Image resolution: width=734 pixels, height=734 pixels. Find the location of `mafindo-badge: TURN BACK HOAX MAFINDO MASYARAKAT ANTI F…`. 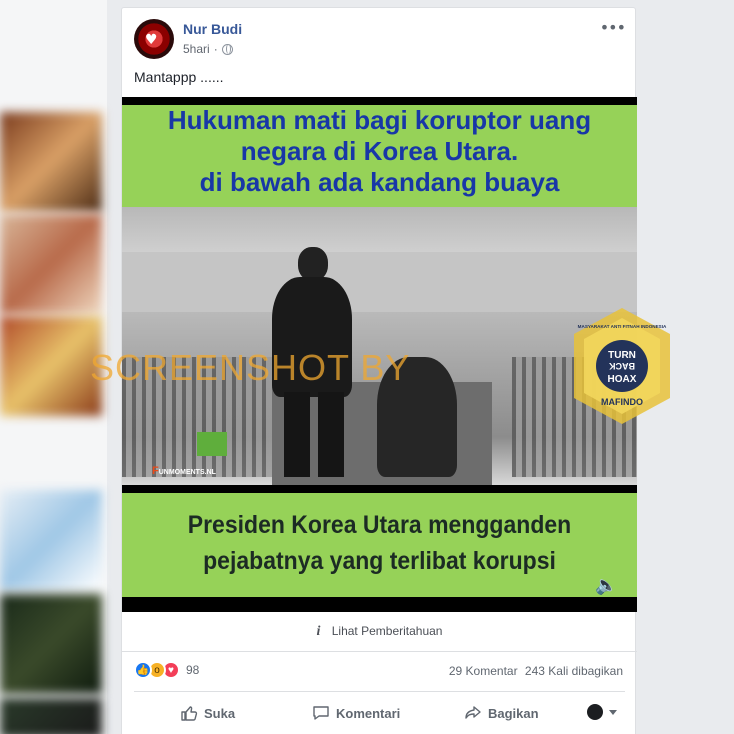

mafindo-badge: TURN BACK HOAX MAFINDO MASYARAKAT ANTI F… is located at coordinates (622, 366).